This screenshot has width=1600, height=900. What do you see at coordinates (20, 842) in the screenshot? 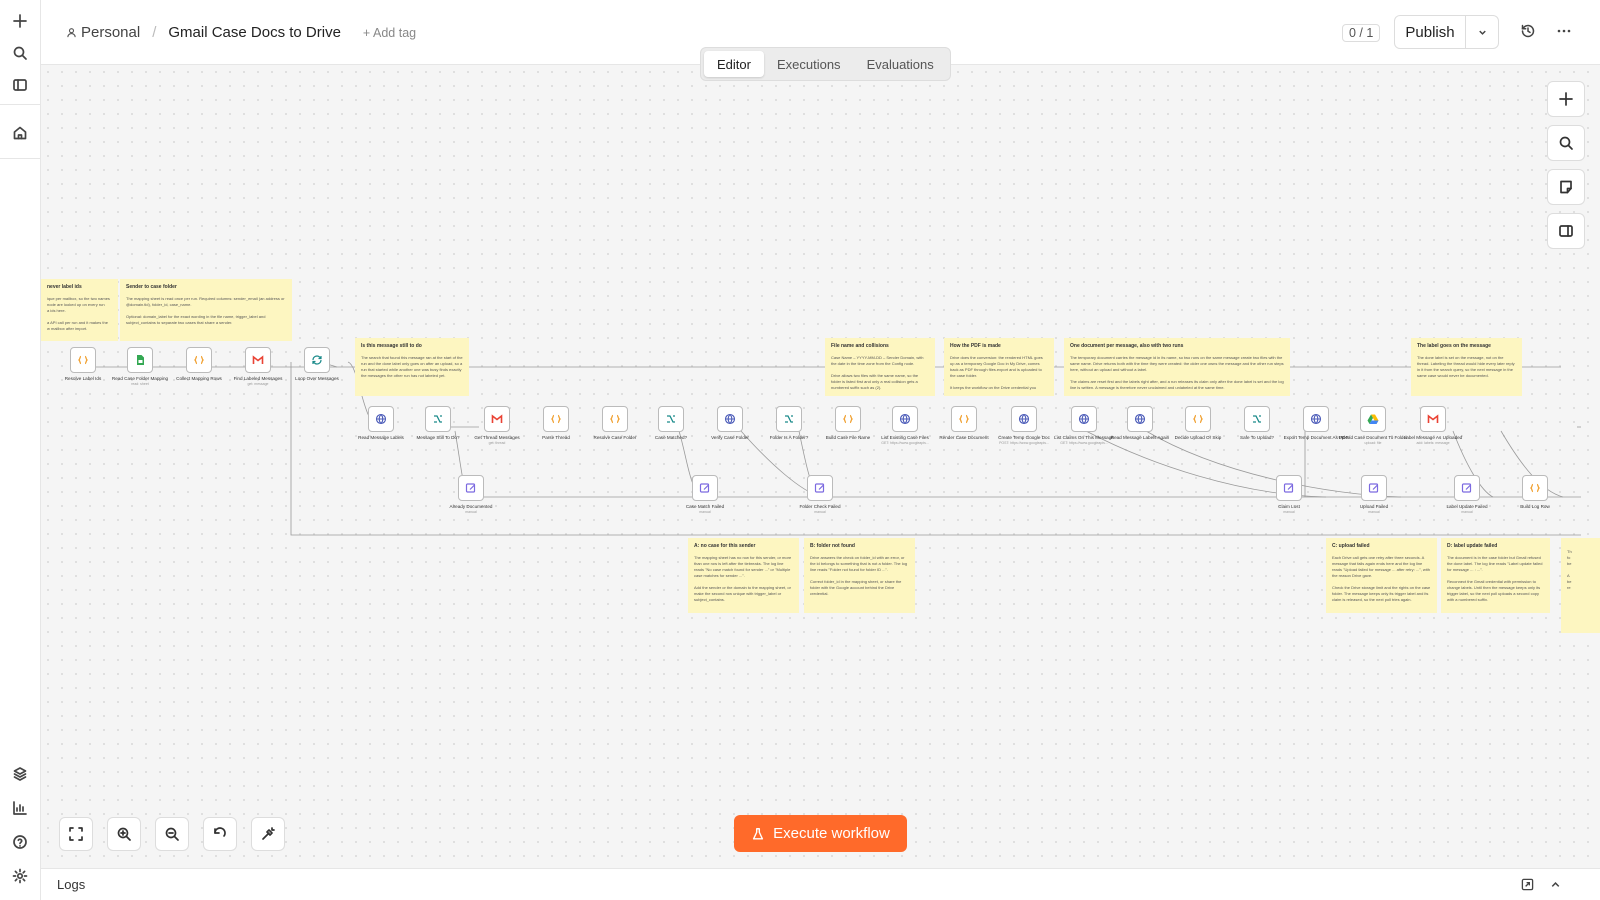
I see `help-icon` at bounding box center [20, 842].